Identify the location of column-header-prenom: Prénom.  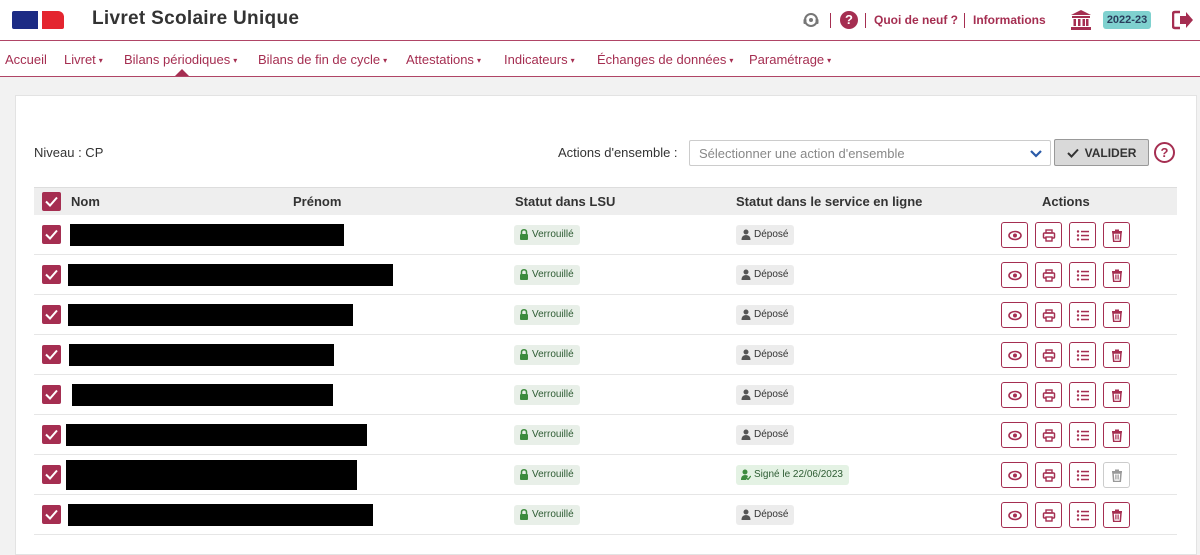
(317, 201).